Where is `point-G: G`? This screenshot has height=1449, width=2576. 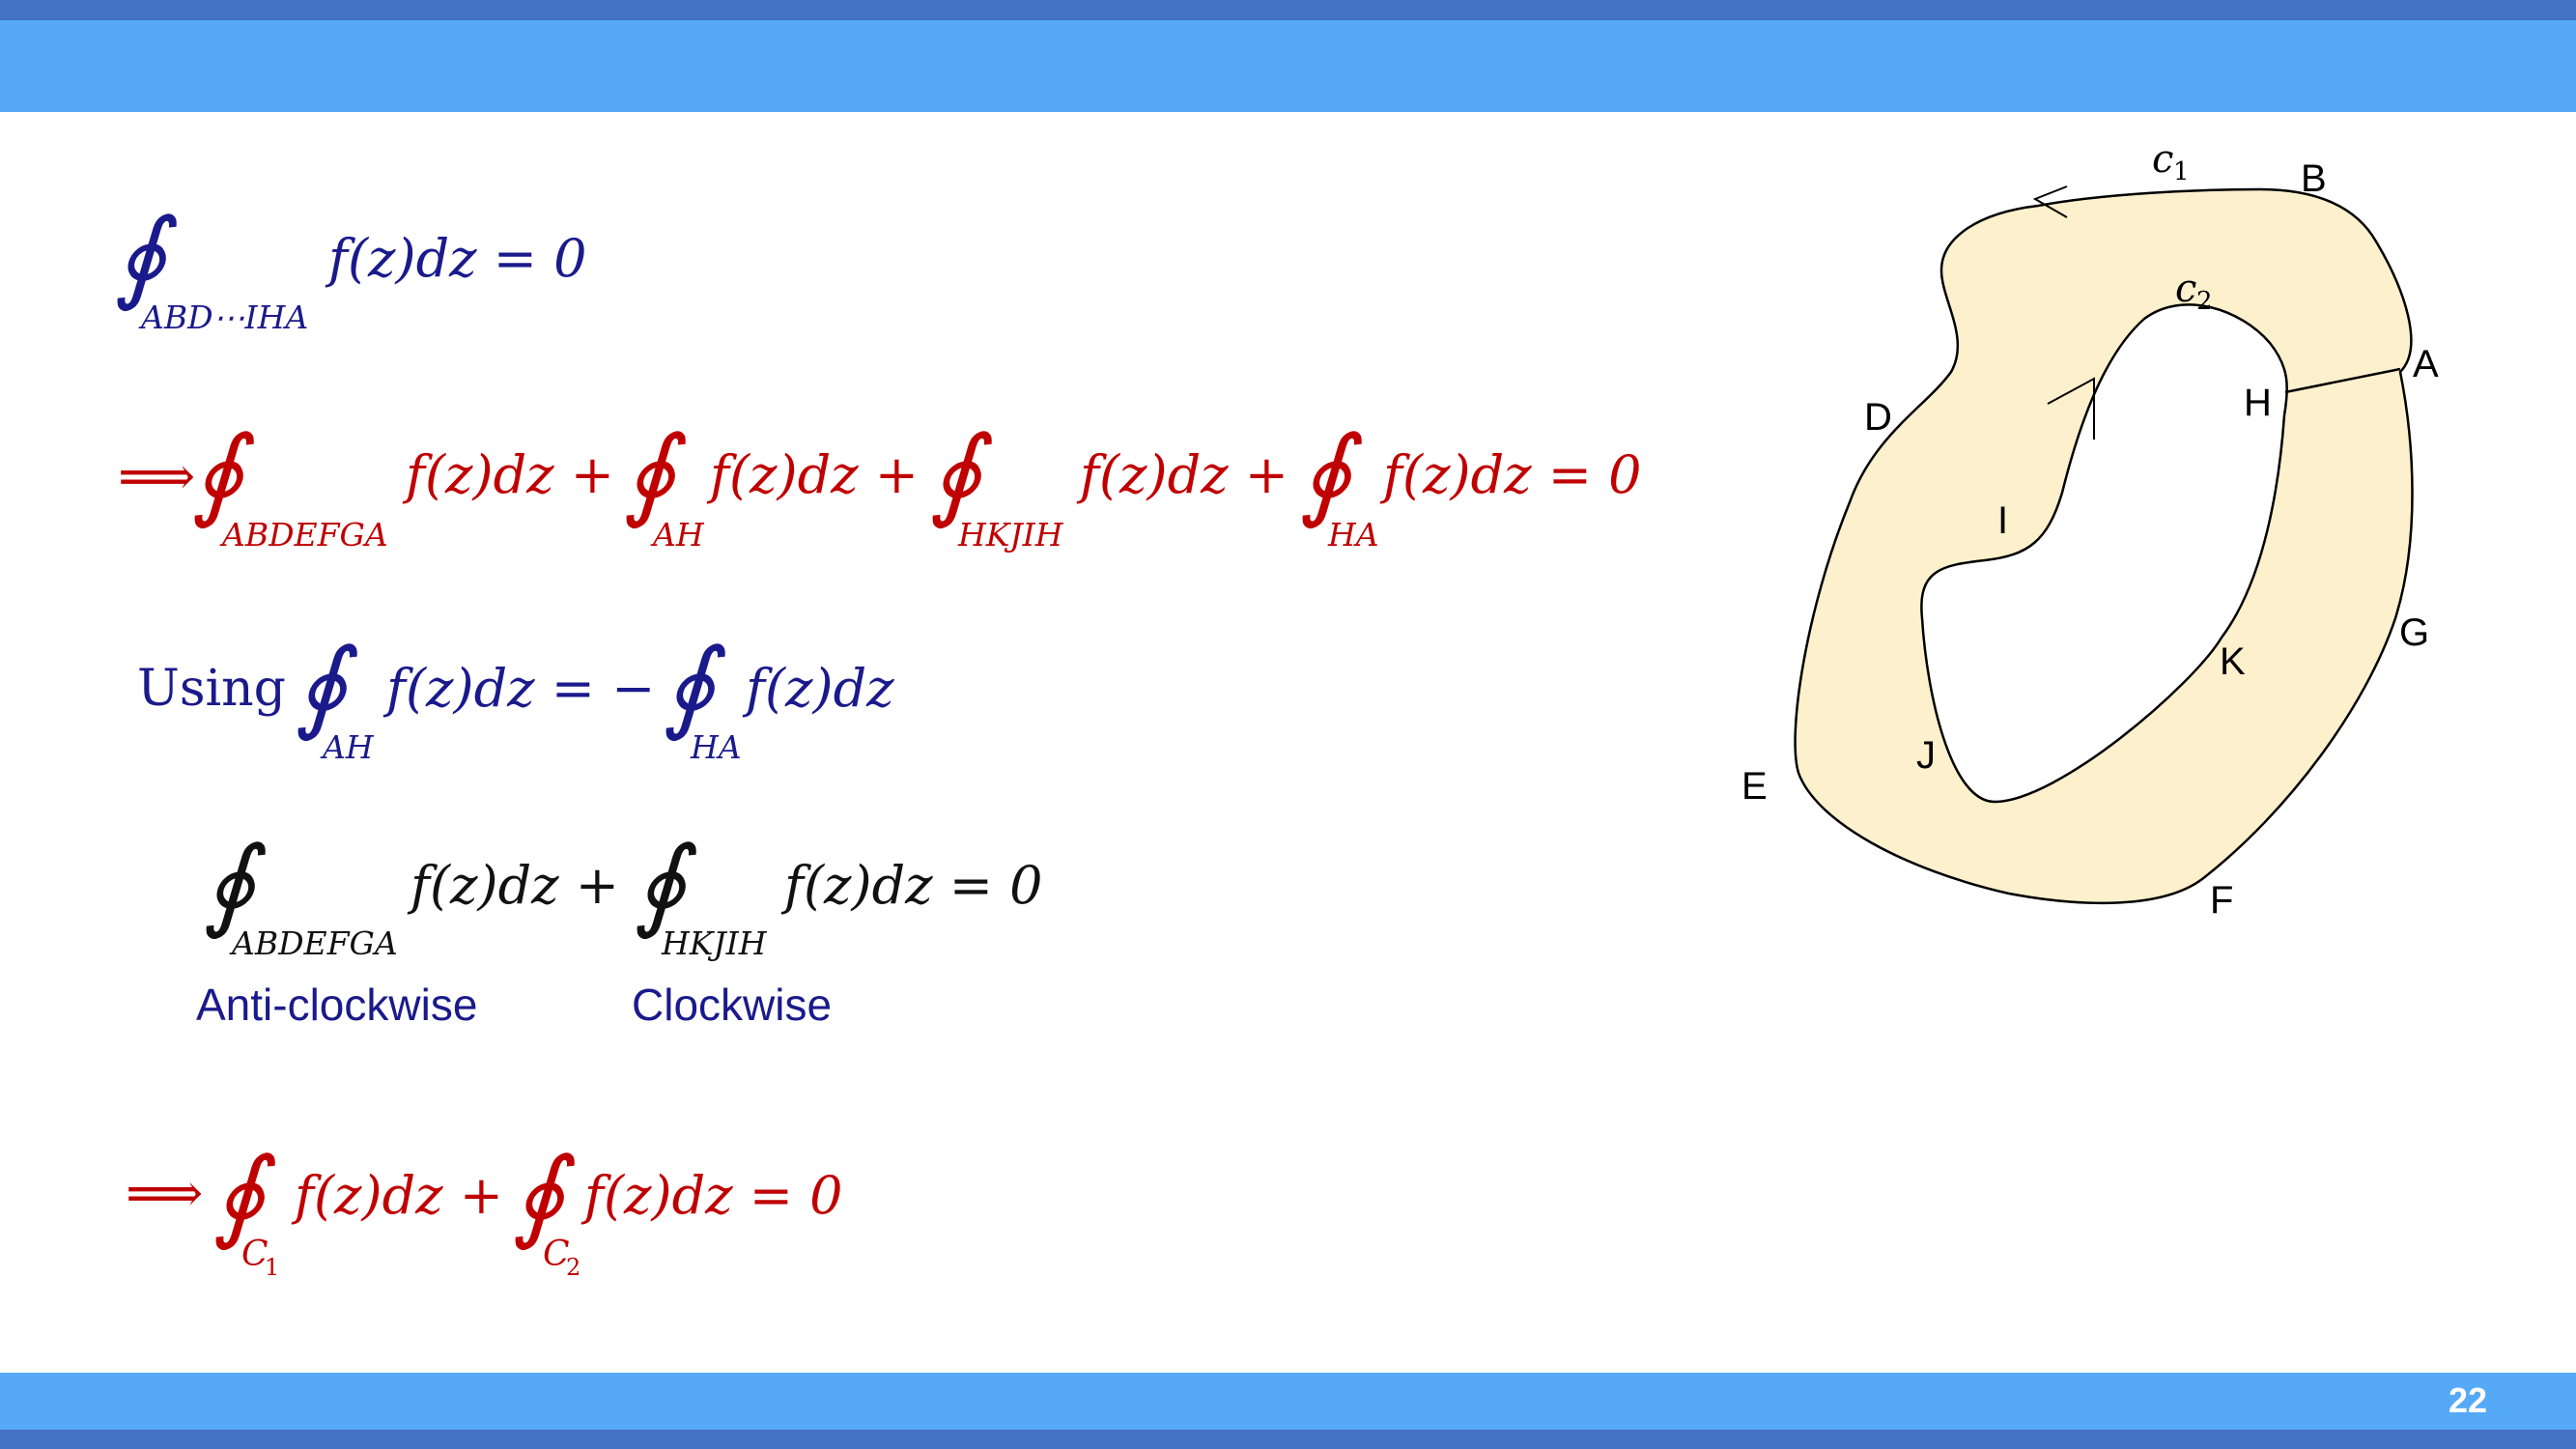
point-G: G is located at coordinates (2414, 632).